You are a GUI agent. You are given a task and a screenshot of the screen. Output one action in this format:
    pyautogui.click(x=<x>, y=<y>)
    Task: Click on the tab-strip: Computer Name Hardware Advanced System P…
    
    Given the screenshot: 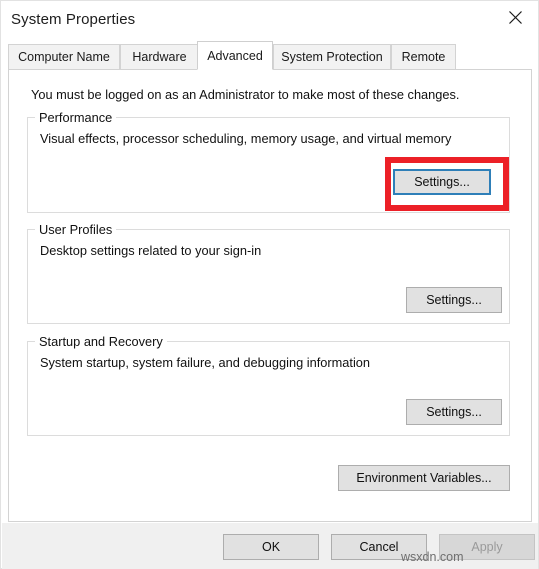 What is the action you would take?
    pyautogui.click(x=270, y=55)
    